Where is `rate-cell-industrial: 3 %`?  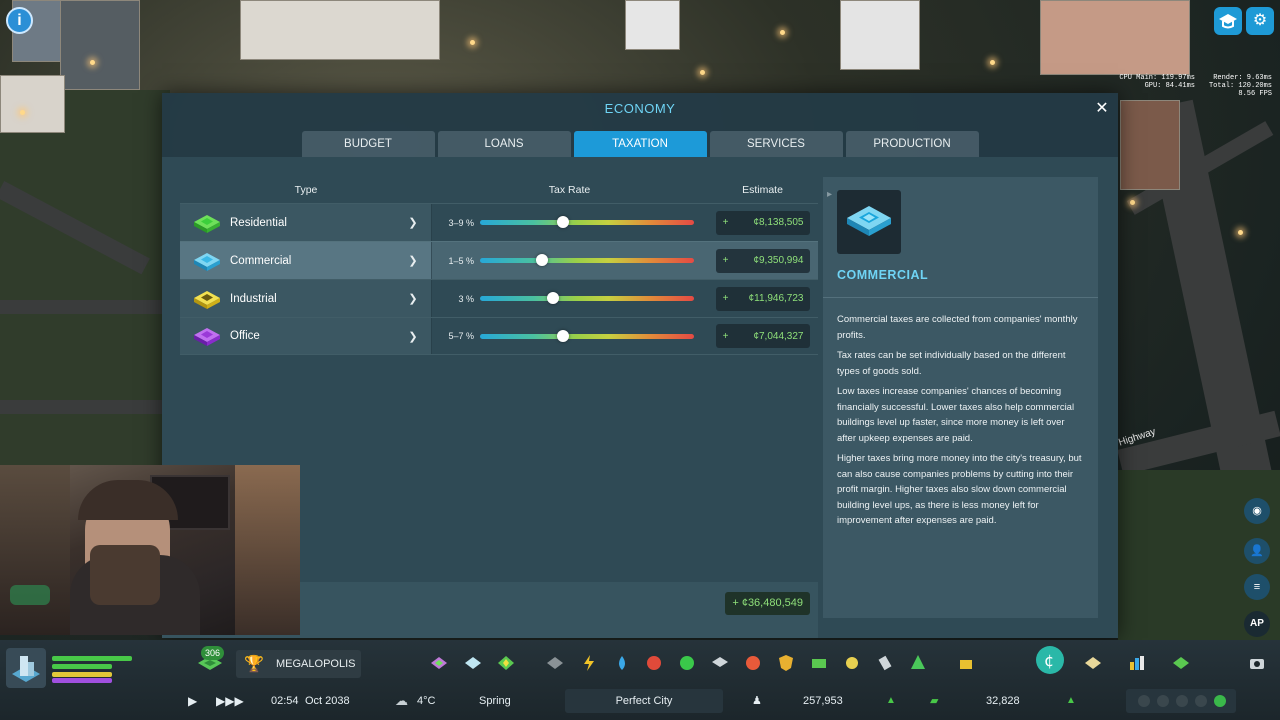 rate-cell-industrial: 3 % is located at coordinates (569, 298).